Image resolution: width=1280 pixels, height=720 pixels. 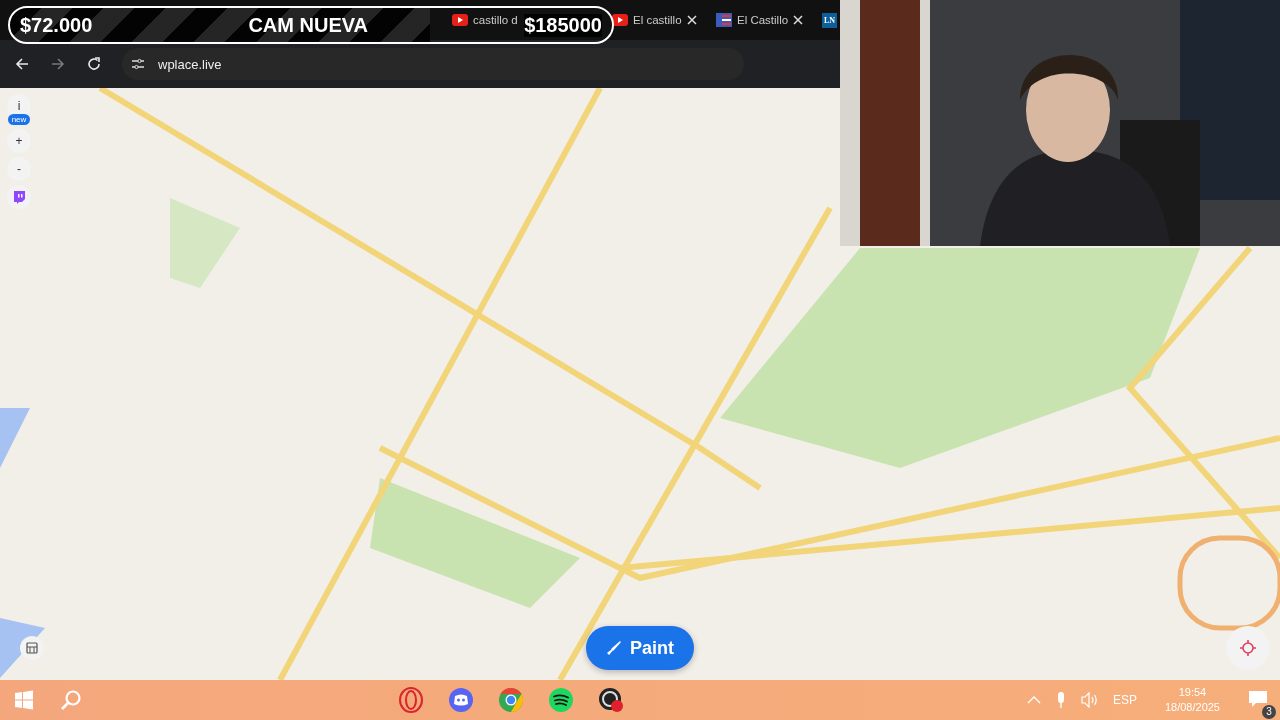 What do you see at coordinates (461, 700) in the screenshot?
I see `game-controller-icon` at bounding box center [461, 700].